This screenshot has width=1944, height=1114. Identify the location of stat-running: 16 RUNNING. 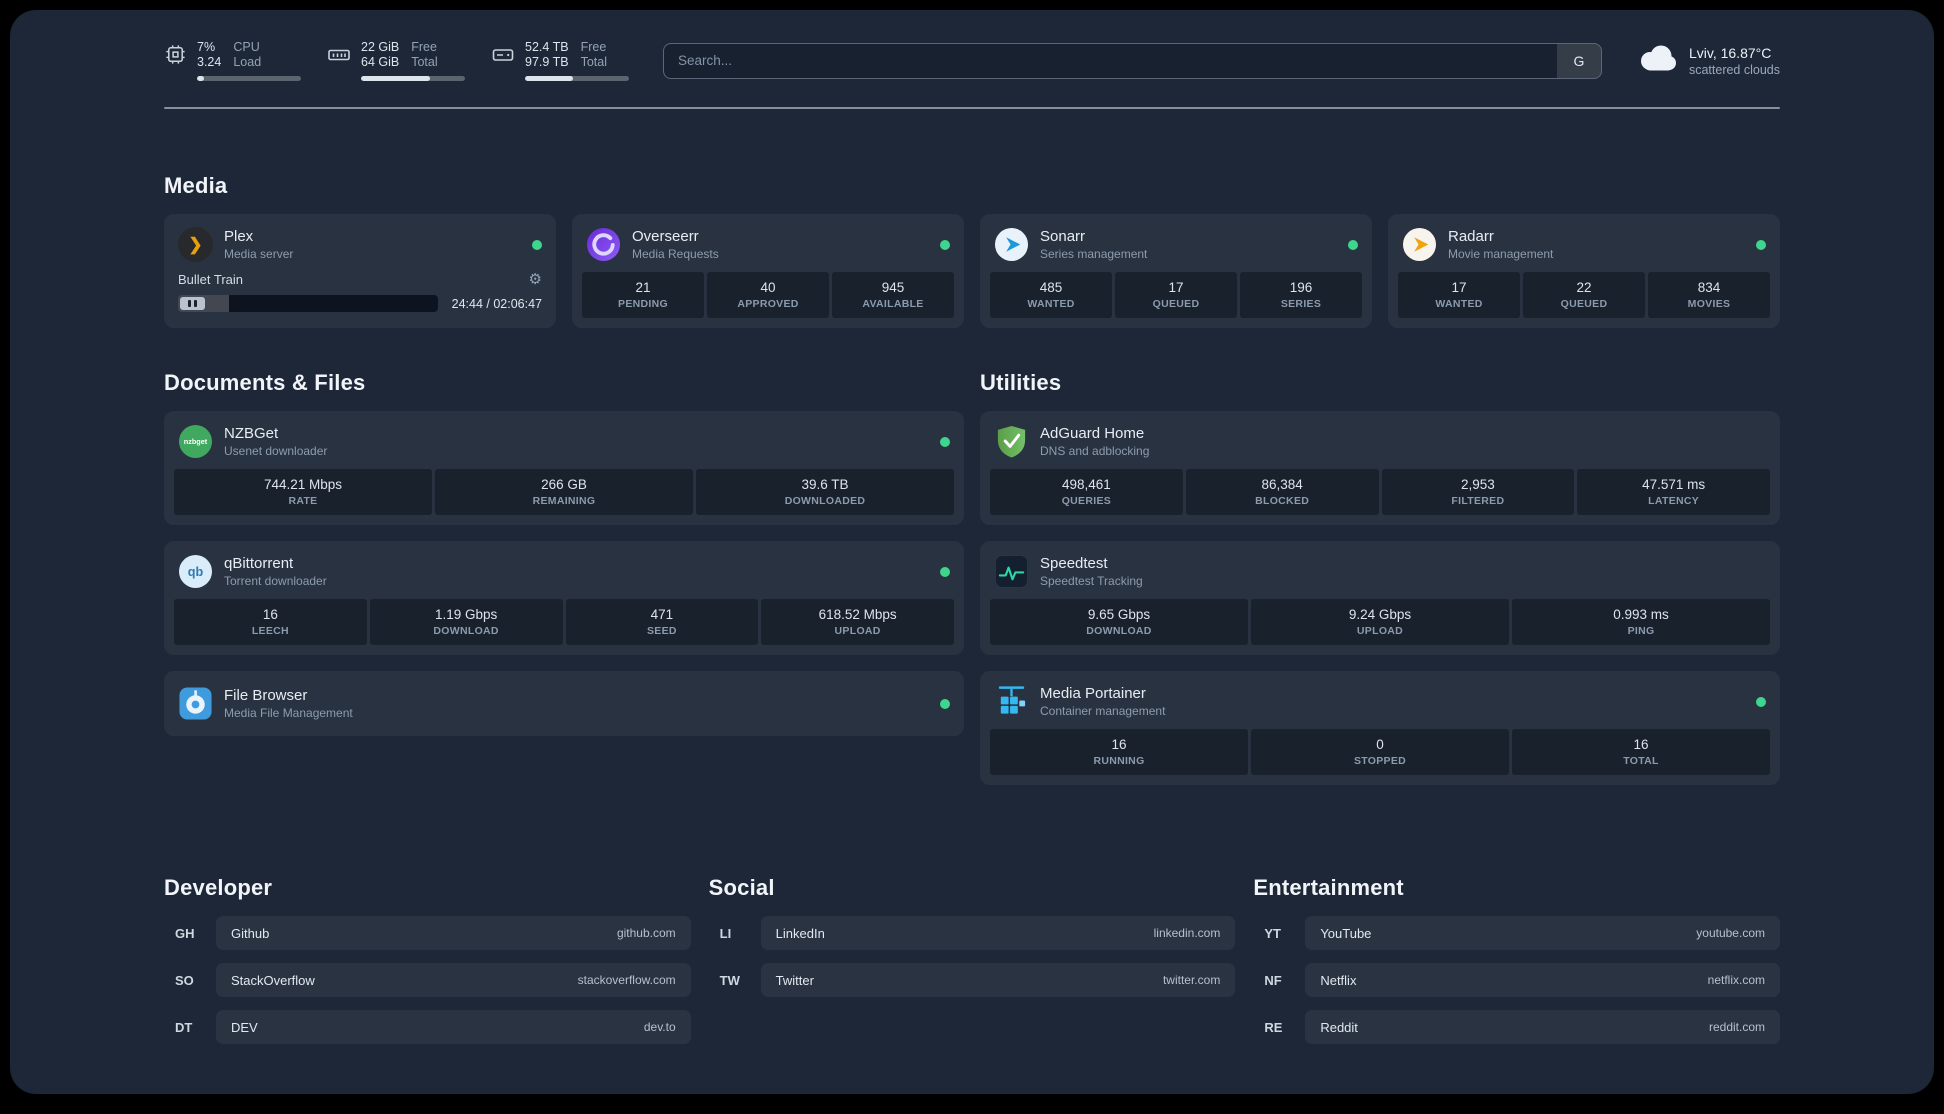
(1119, 752).